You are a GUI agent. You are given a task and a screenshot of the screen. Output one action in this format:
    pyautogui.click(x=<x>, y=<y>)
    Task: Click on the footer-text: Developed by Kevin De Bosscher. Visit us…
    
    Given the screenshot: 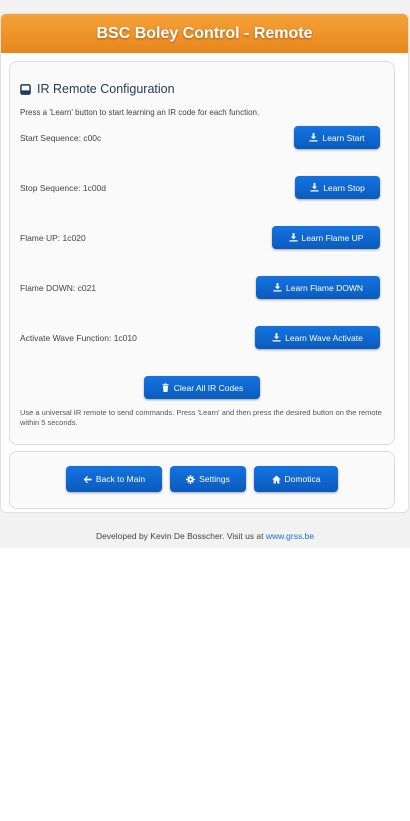 What is the action you would take?
    pyautogui.click(x=180, y=536)
    